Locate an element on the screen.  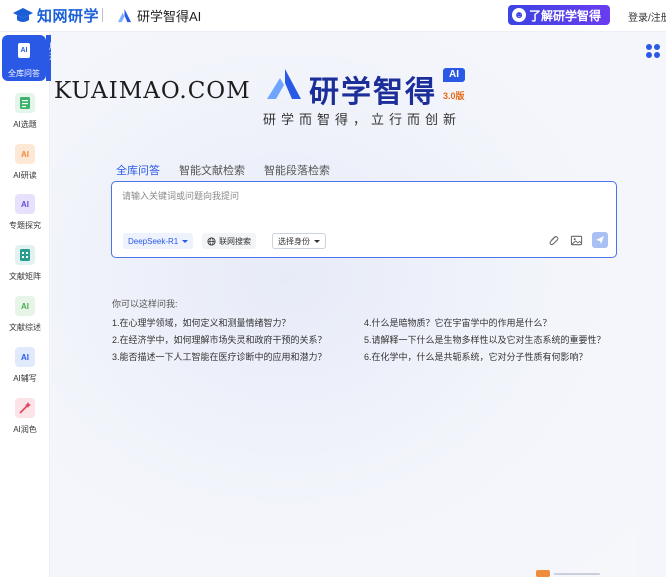
suggested-question: 4.什么是暗物质？它在宇宙学中的作用是什么？ is located at coordinates (458, 322).